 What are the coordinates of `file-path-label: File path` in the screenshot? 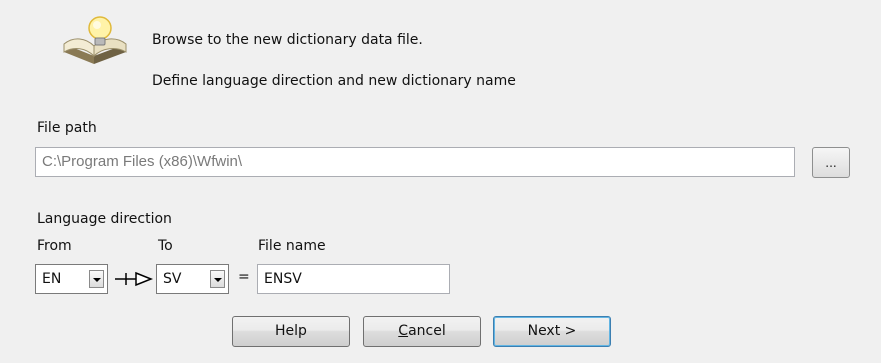 It's located at (67, 128).